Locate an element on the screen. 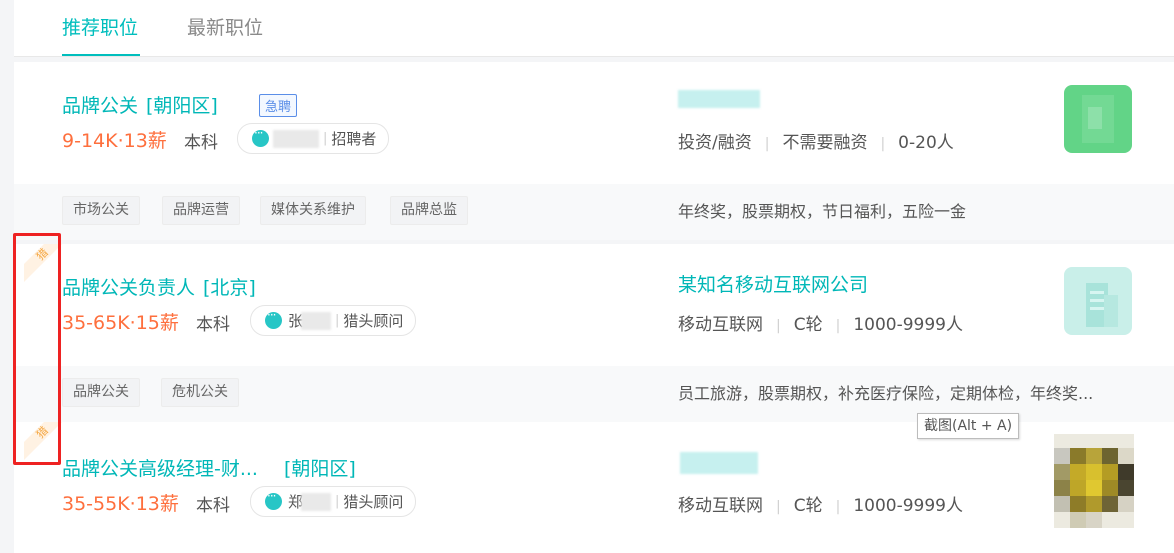  tab-latest: 最新职位 is located at coordinates (225, 26).